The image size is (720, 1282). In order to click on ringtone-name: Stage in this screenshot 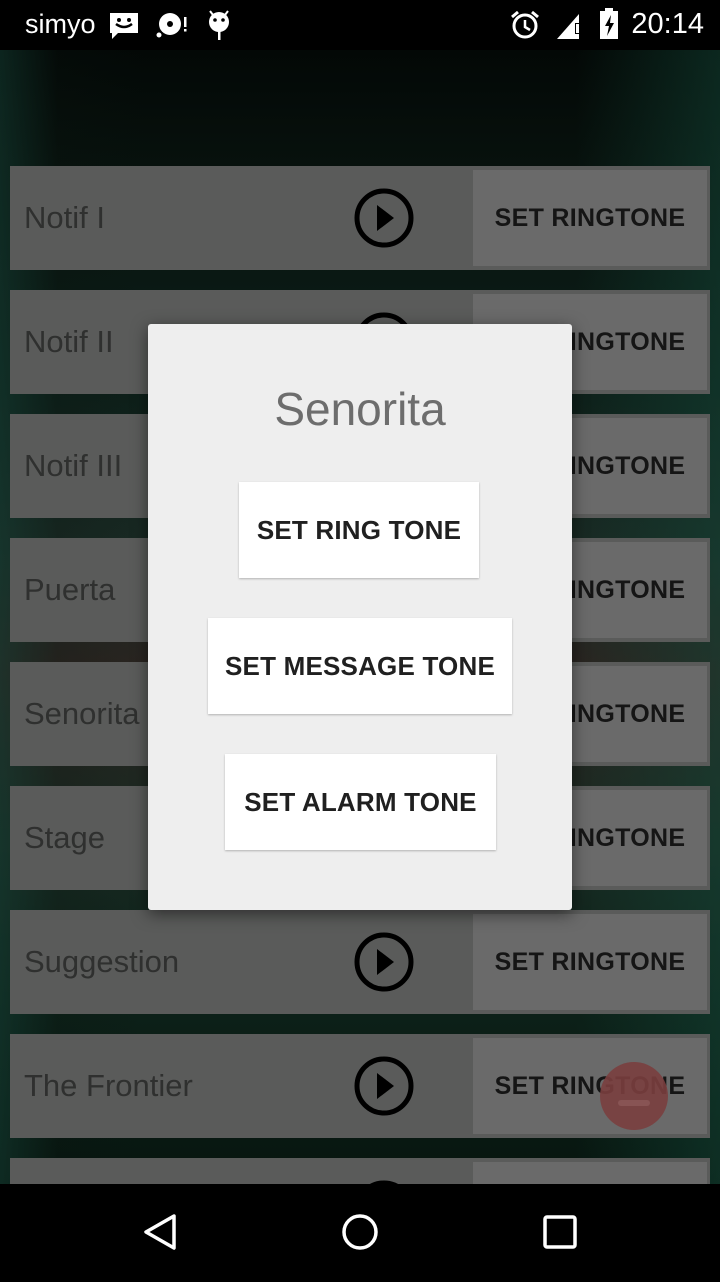, I will do `click(65, 837)`.